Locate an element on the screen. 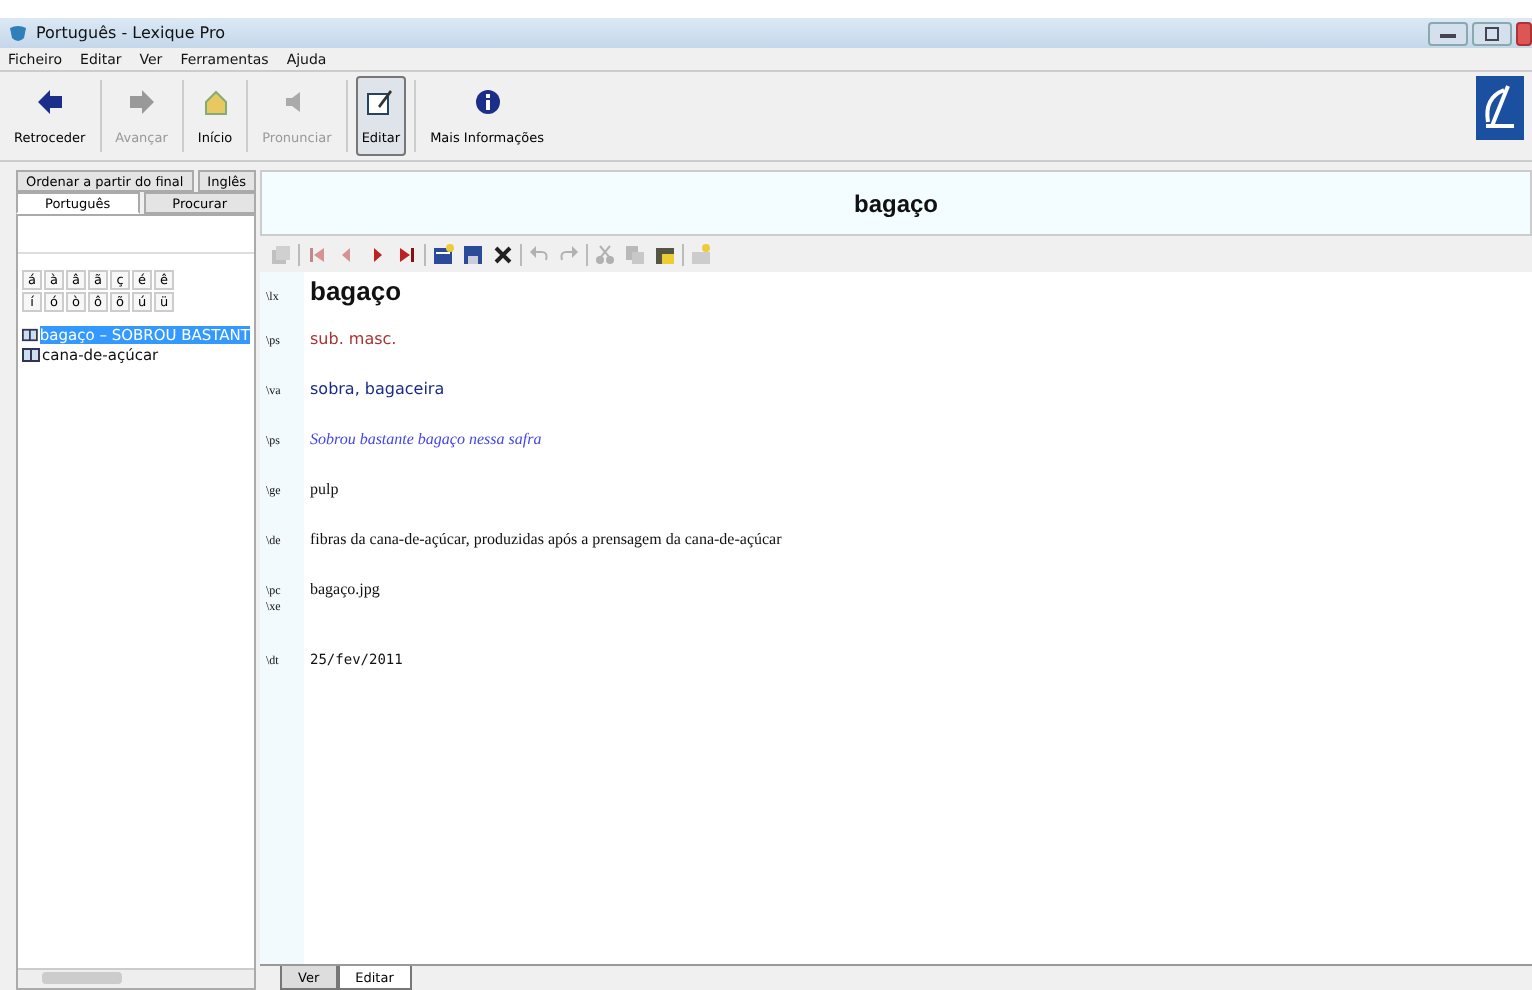 The image size is (1532, 990). close-button is located at coordinates (1524, 33).